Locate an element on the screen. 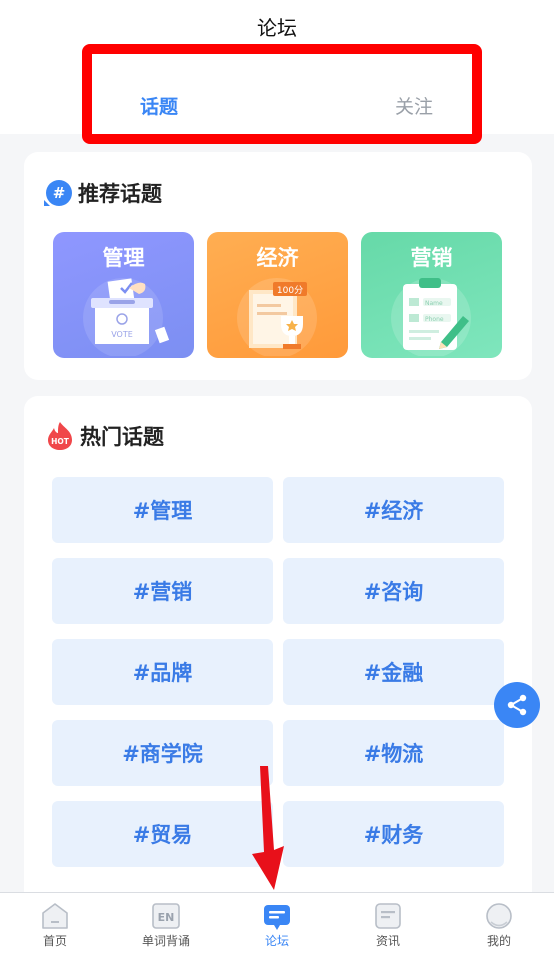 The height and width of the screenshot is (954, 554). tabbar-label: 首页 is located at coordinates (54, 941).